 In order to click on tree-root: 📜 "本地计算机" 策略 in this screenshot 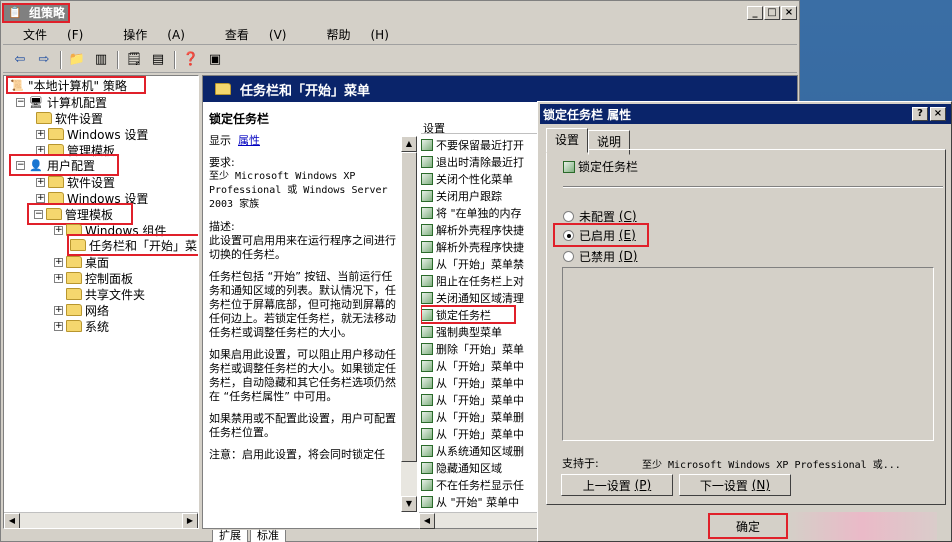, I will do `click(76, 85)`.